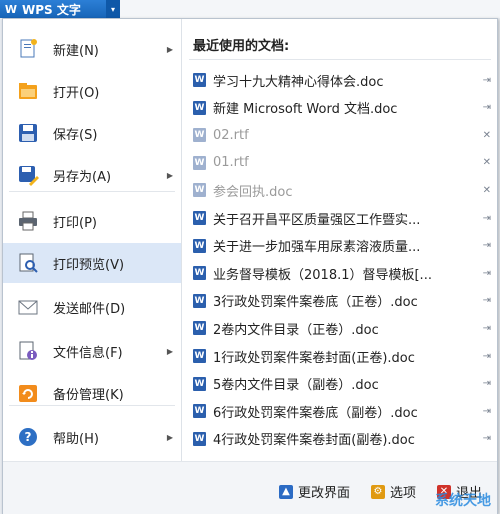  Describe the element at coordinates (231, 135) in the screenshot. I see `recent-doc-name: 02.rtf` at that location.